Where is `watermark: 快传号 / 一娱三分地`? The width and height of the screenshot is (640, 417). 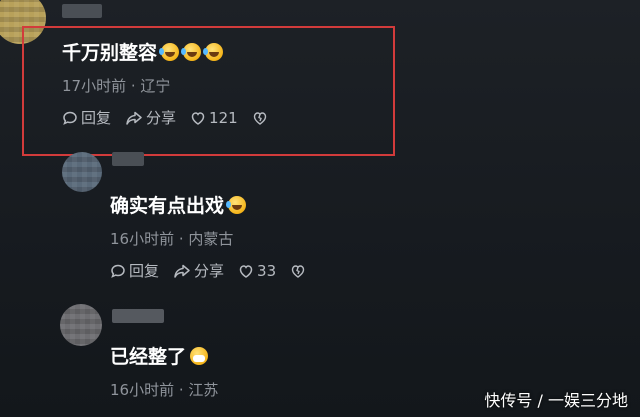
watermark: 快传号 / 一娱三分地 is located at coordinates (556, 400).